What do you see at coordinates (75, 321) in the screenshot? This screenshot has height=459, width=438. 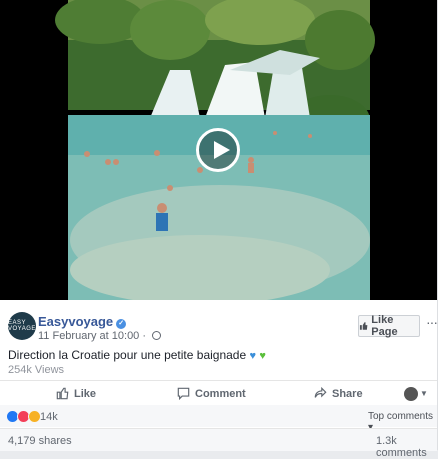 I see `page-name: Easyvoyage` at bounding box center [75, 321].